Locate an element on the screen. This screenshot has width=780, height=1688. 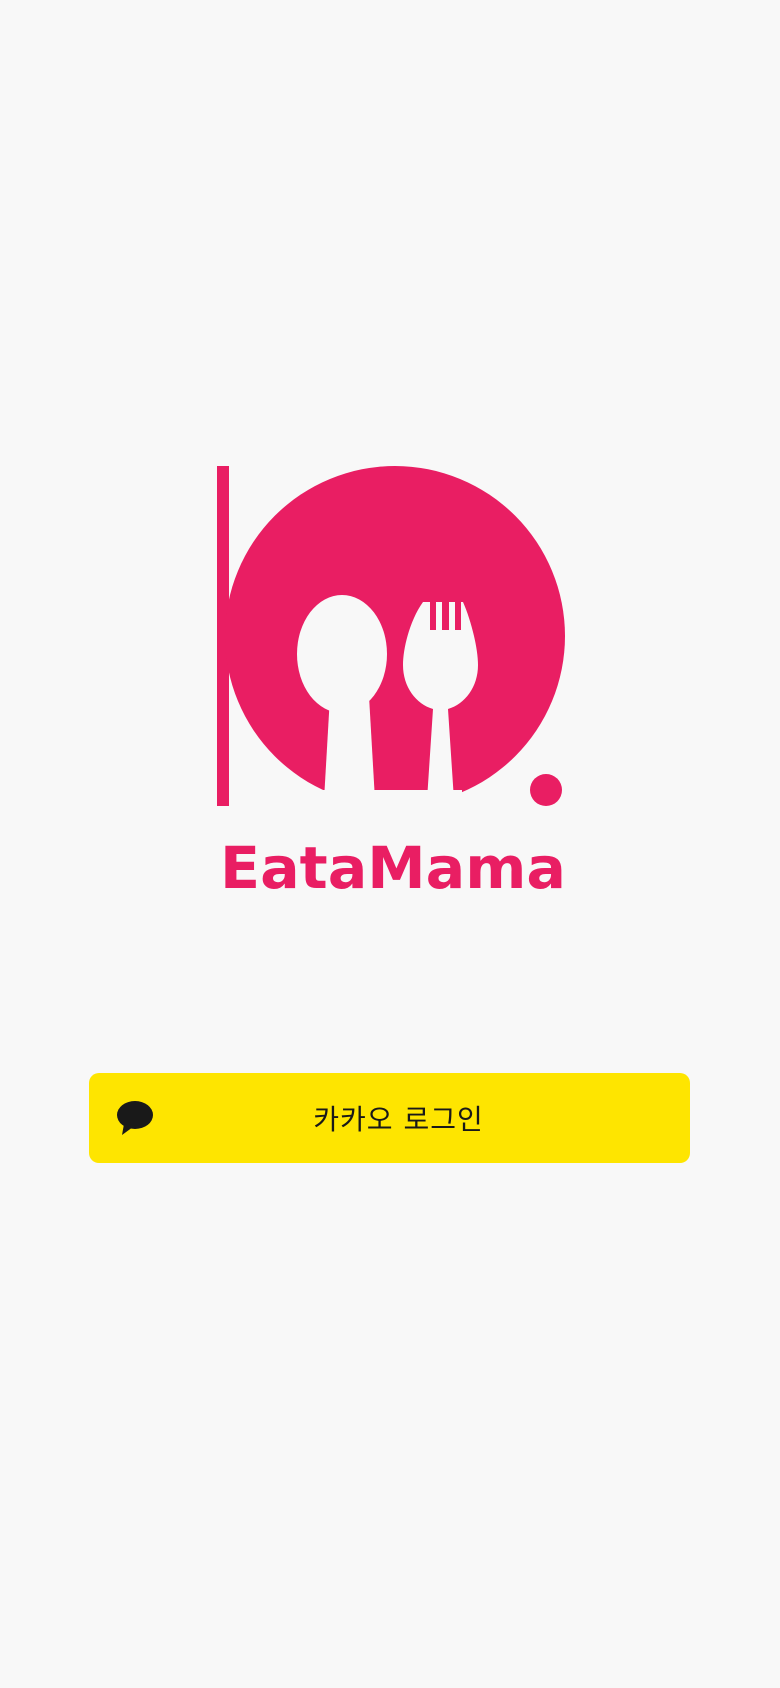
svg-text: EataMama is located at coordinates (393, 868).